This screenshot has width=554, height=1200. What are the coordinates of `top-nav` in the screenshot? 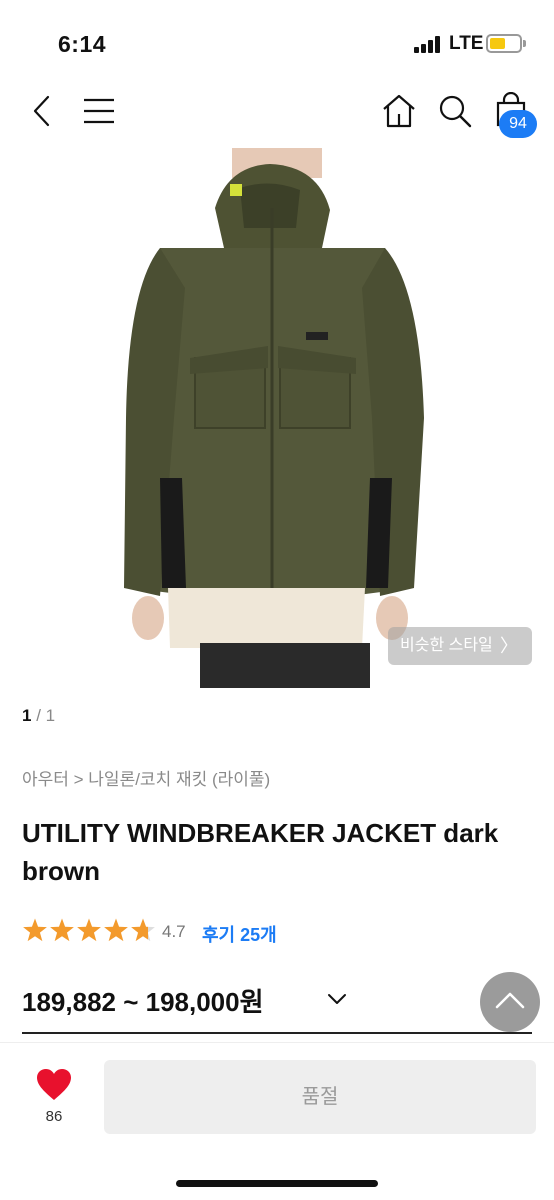 It's located at (277, 112).